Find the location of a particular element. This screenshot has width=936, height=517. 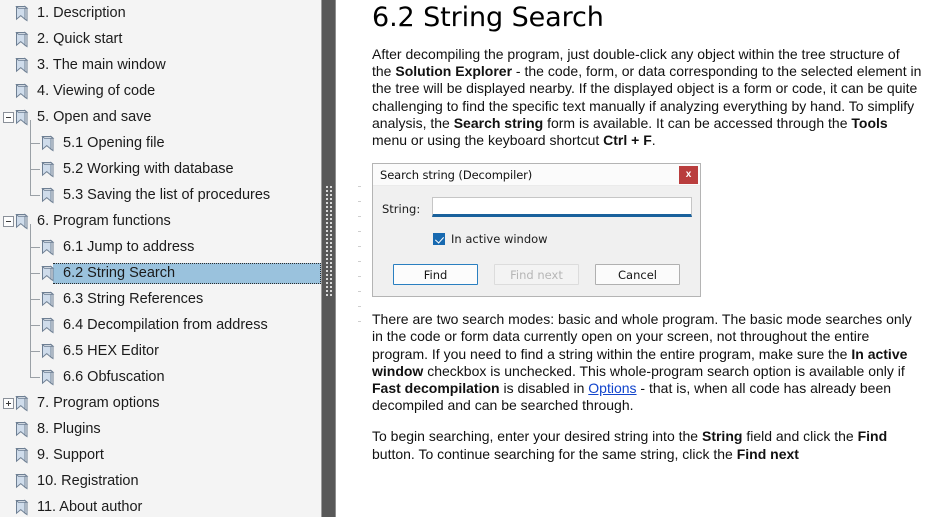

close-icon: x is located at coordinates (688, 175).